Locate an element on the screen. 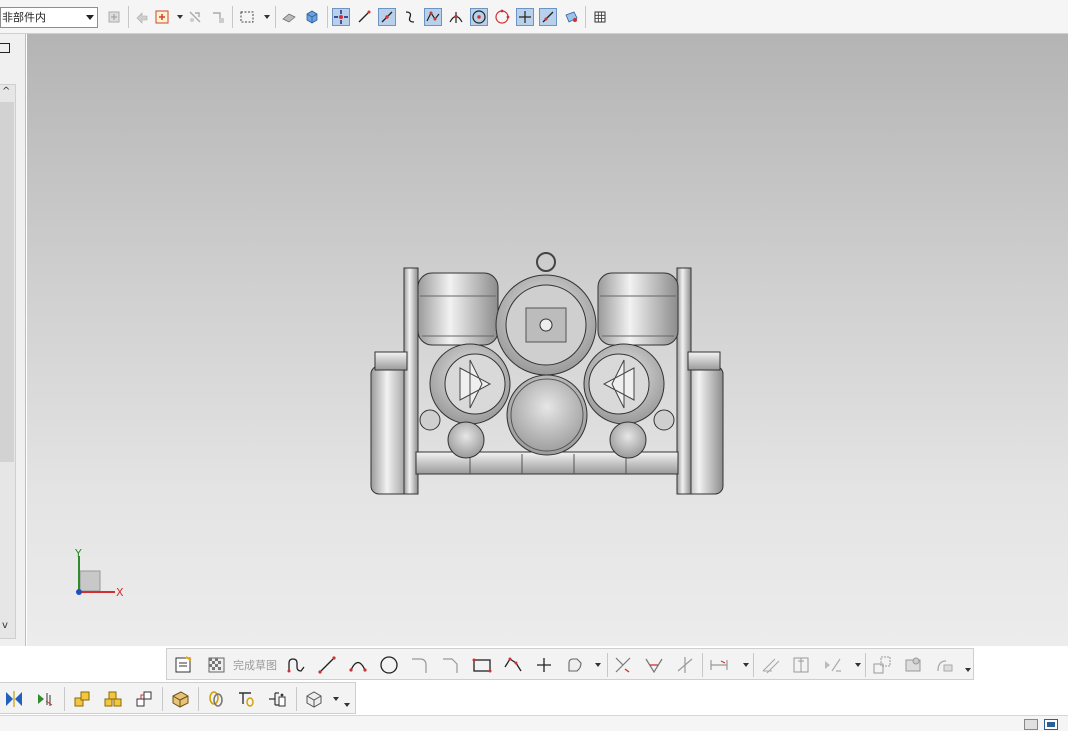 This screenshot has height=731, width=1068. quick-trim-icon is located at coordinates (623, 665).